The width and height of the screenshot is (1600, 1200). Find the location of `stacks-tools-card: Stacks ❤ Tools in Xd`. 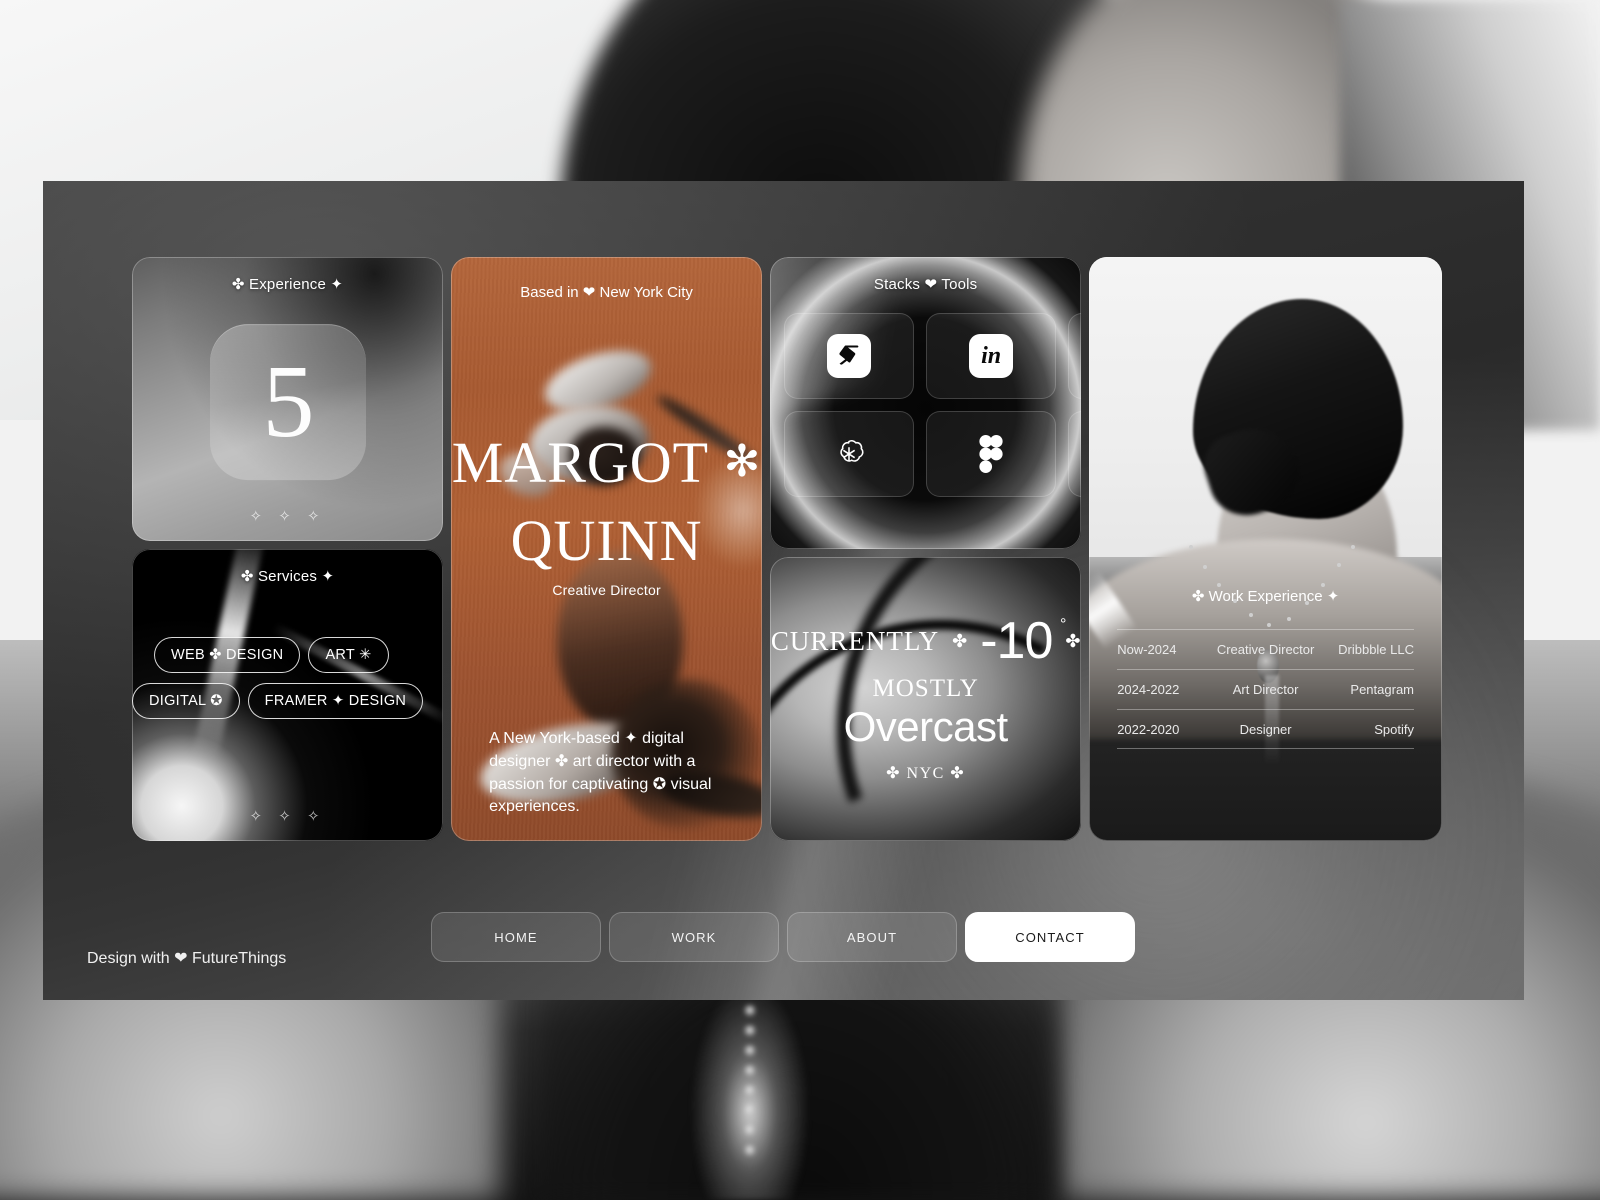

stacks-tools-card: Stacks ❤ Tools in Xd is located at coordinates (926, 403).